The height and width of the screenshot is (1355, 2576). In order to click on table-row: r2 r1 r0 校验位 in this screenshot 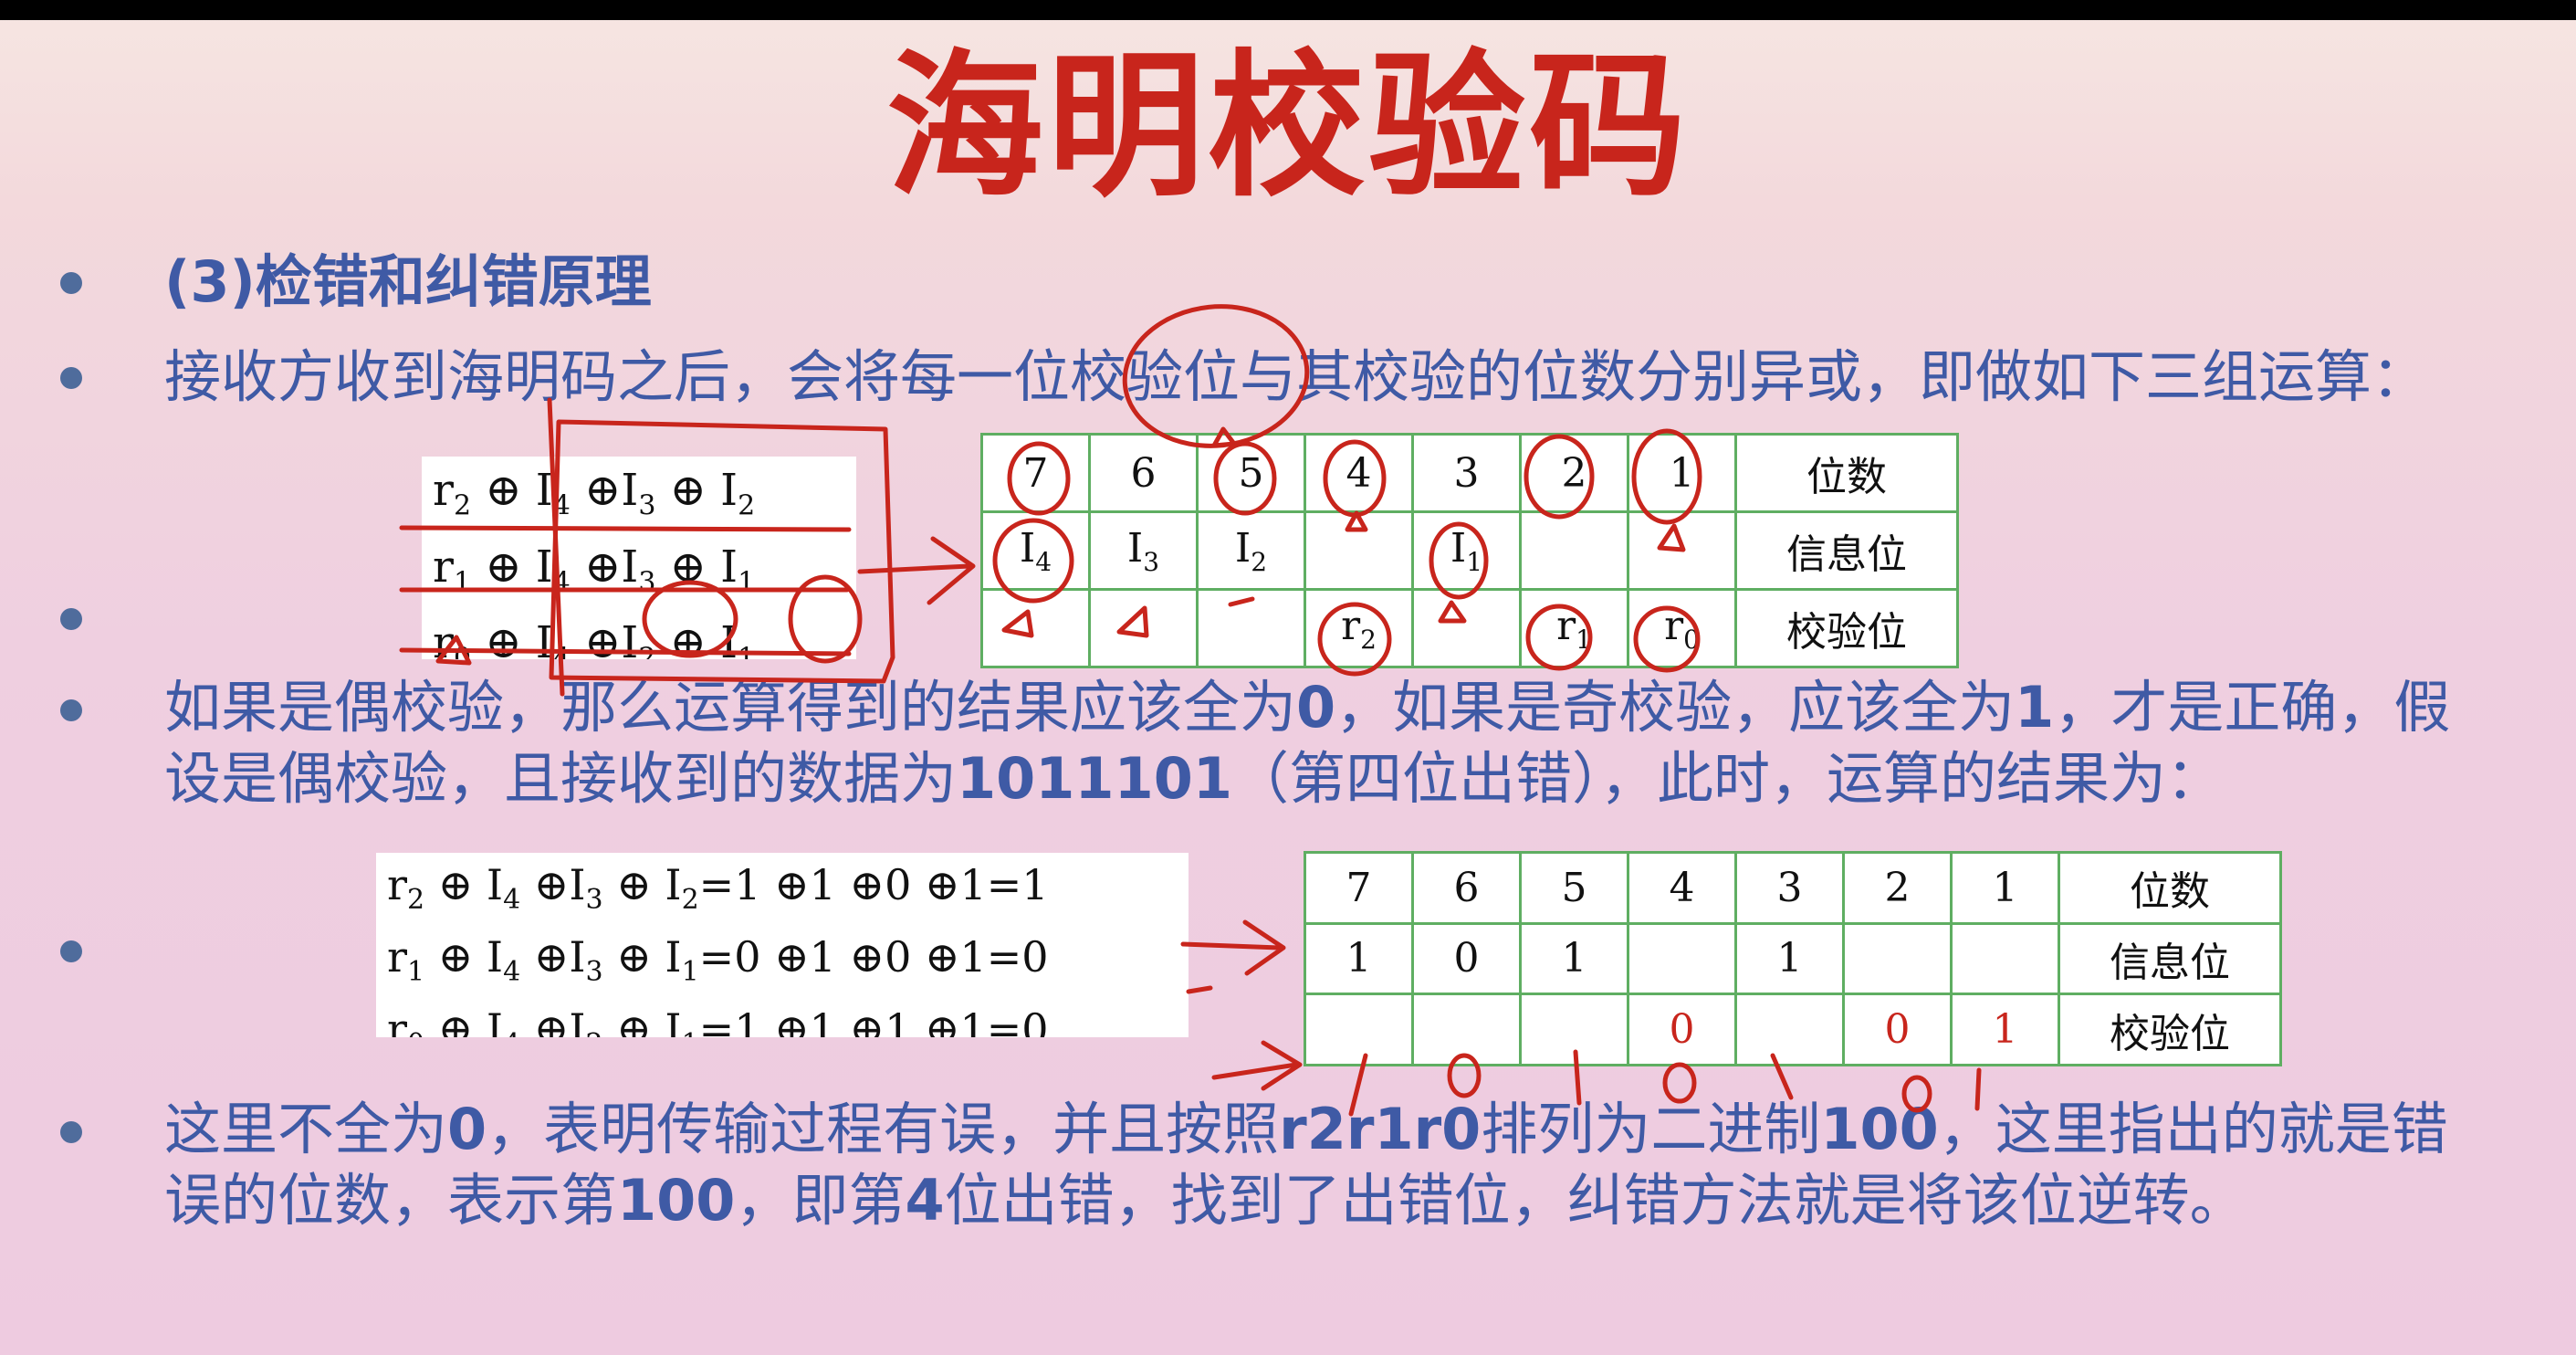, I will do `click(1470, 628)`.